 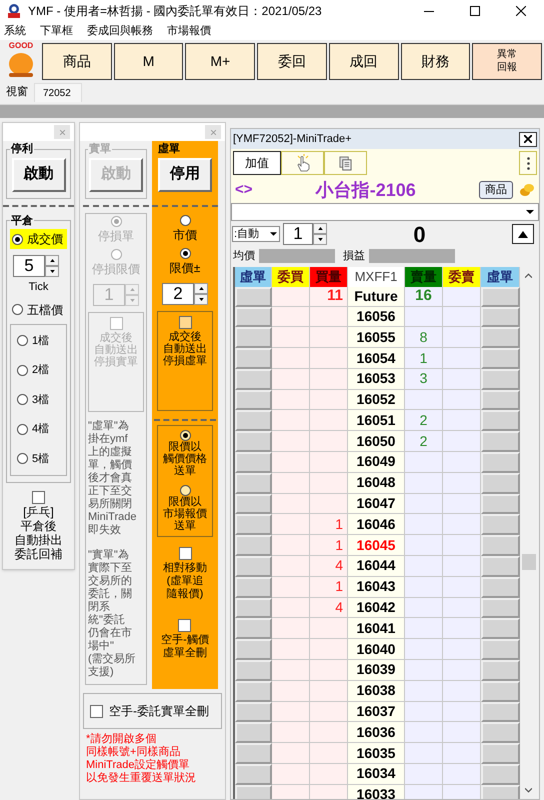 What do you see at coordinates (496, 190) in the screenshot?
I see `product-button: 商品` at bounding box center [496, 190].